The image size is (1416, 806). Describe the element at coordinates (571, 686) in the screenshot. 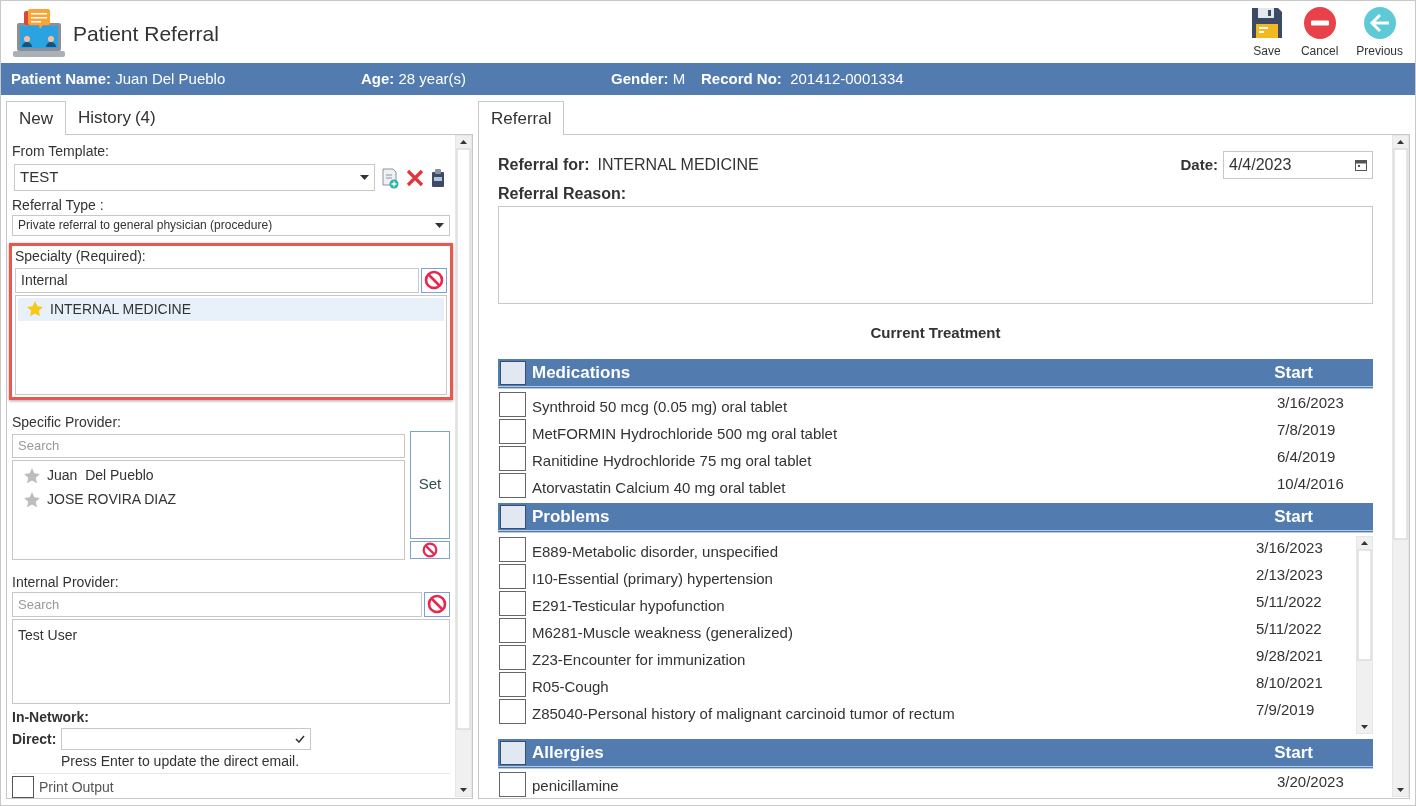

I see `row-text: R05-Cough` at that location.